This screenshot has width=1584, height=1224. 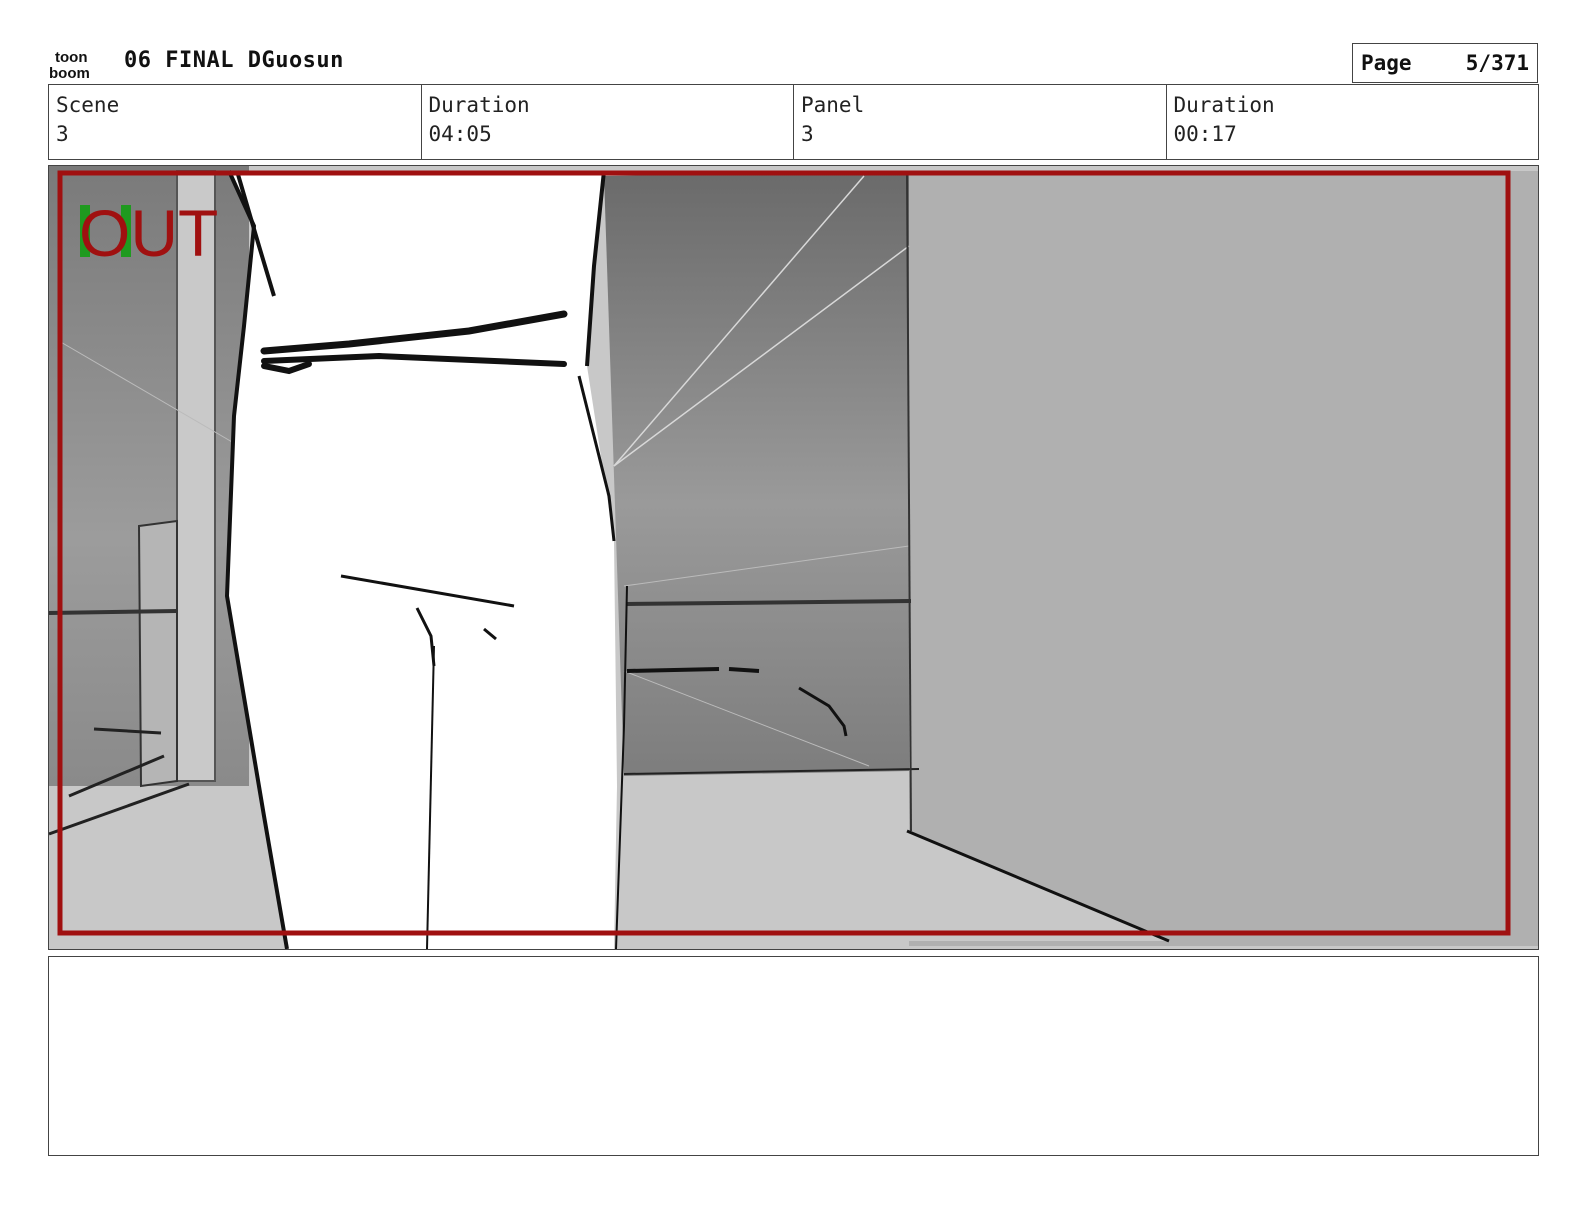 What do you see at coordinates (980, 122) in the screenshot?
I see `panel-cell: Panel 3` at bounding box center [980, 122].